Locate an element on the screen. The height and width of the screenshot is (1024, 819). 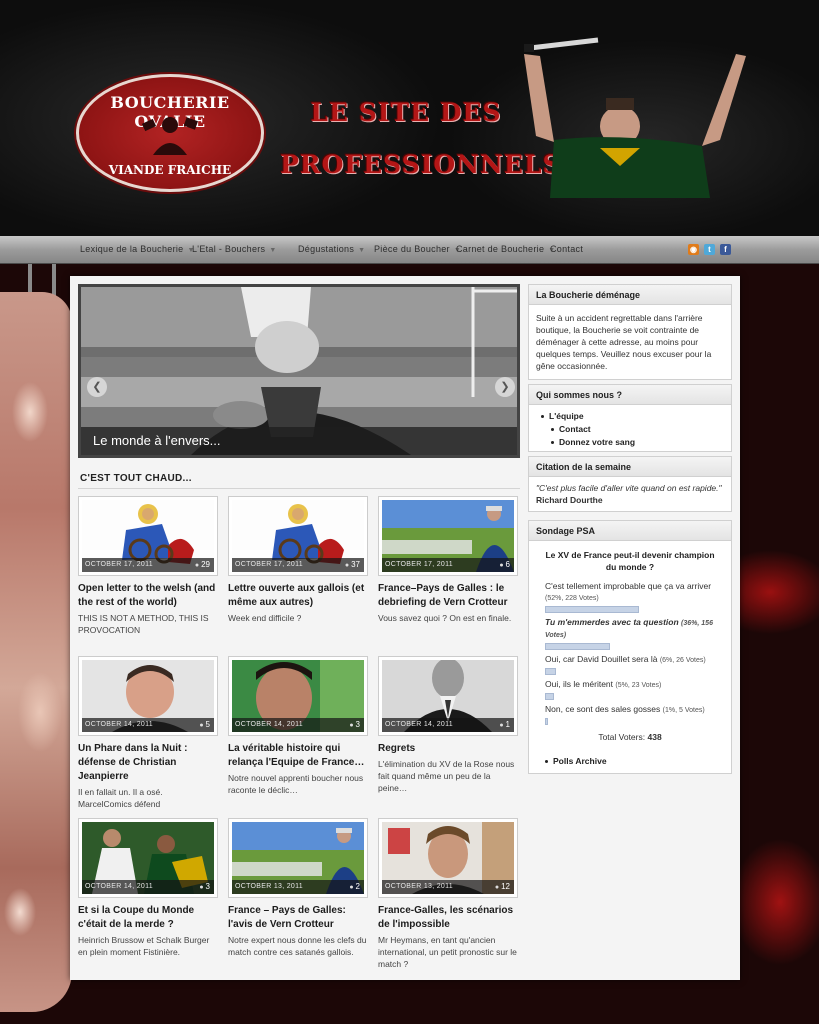
chevron-down-icon: ▼ is located at coordinates (273, 250).